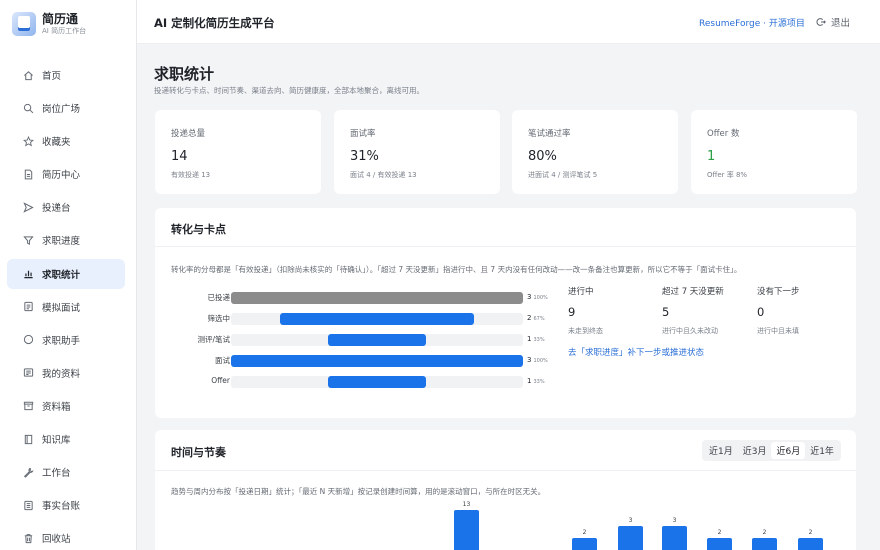  I want to click on sidebar-item-bar-chart: 求职统计, so click(66, 273).